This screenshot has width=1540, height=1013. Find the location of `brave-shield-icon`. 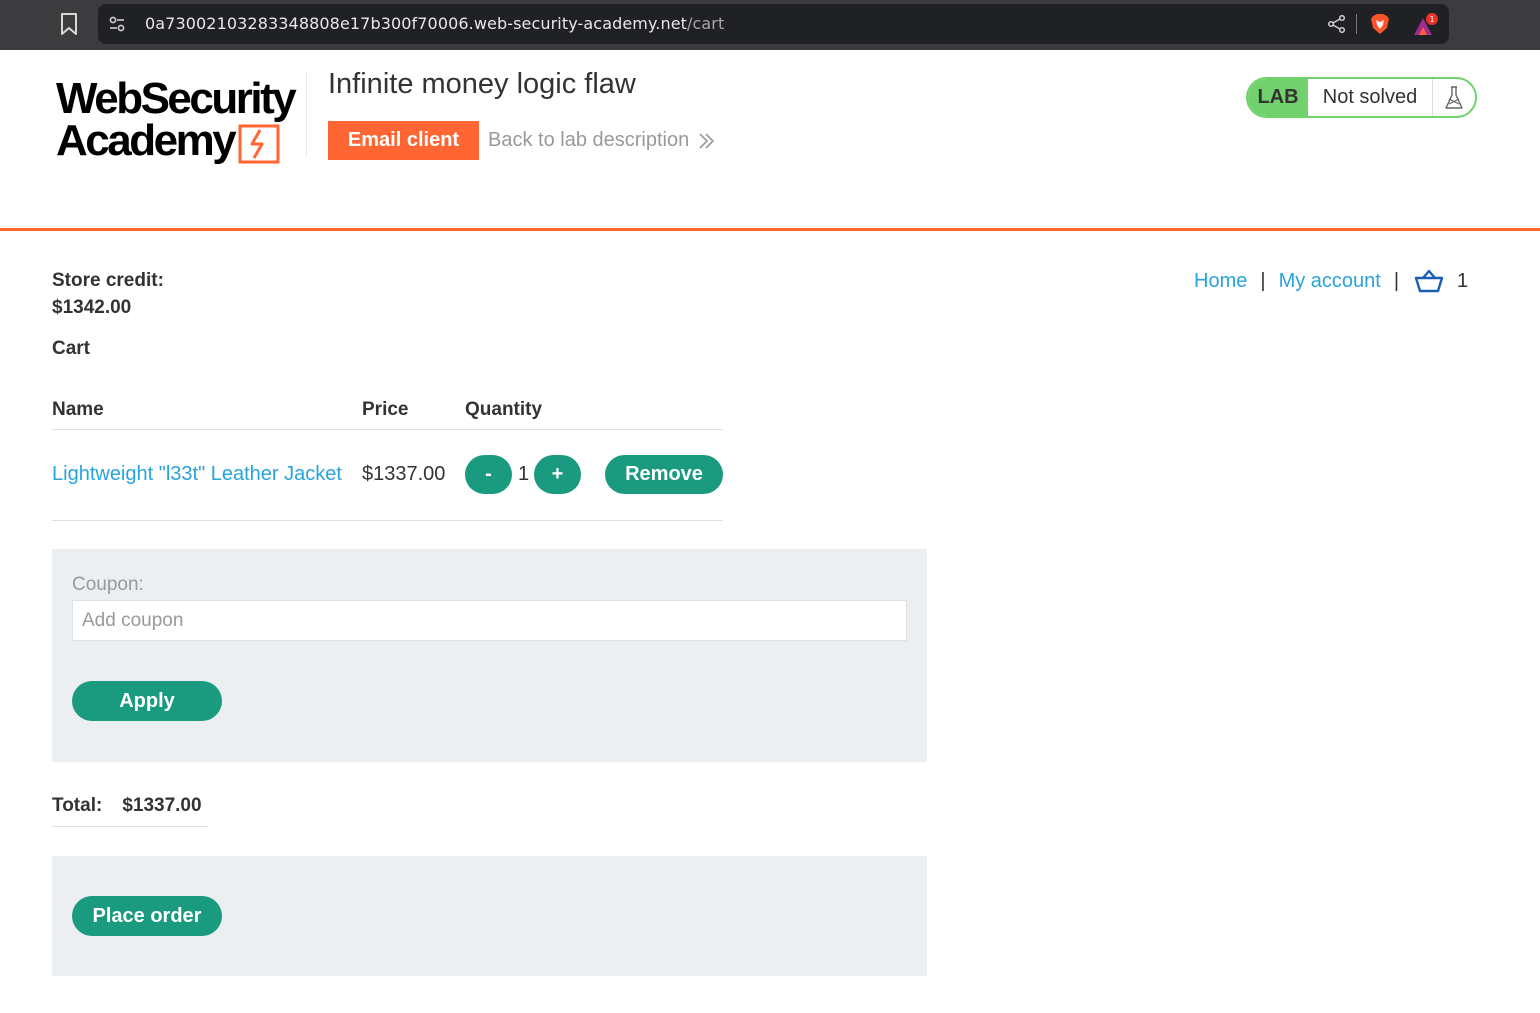

brave-shield-icon is located at coordinates (1380, 24).